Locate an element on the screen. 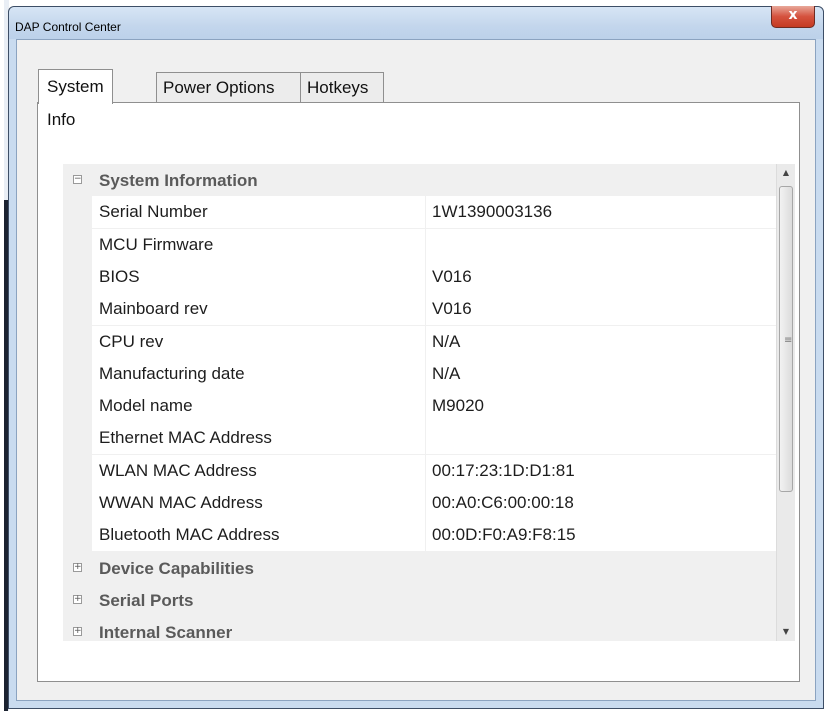  property-value: 00:0D:F0:A9:F8:15 is located at coordinates (504, 535).